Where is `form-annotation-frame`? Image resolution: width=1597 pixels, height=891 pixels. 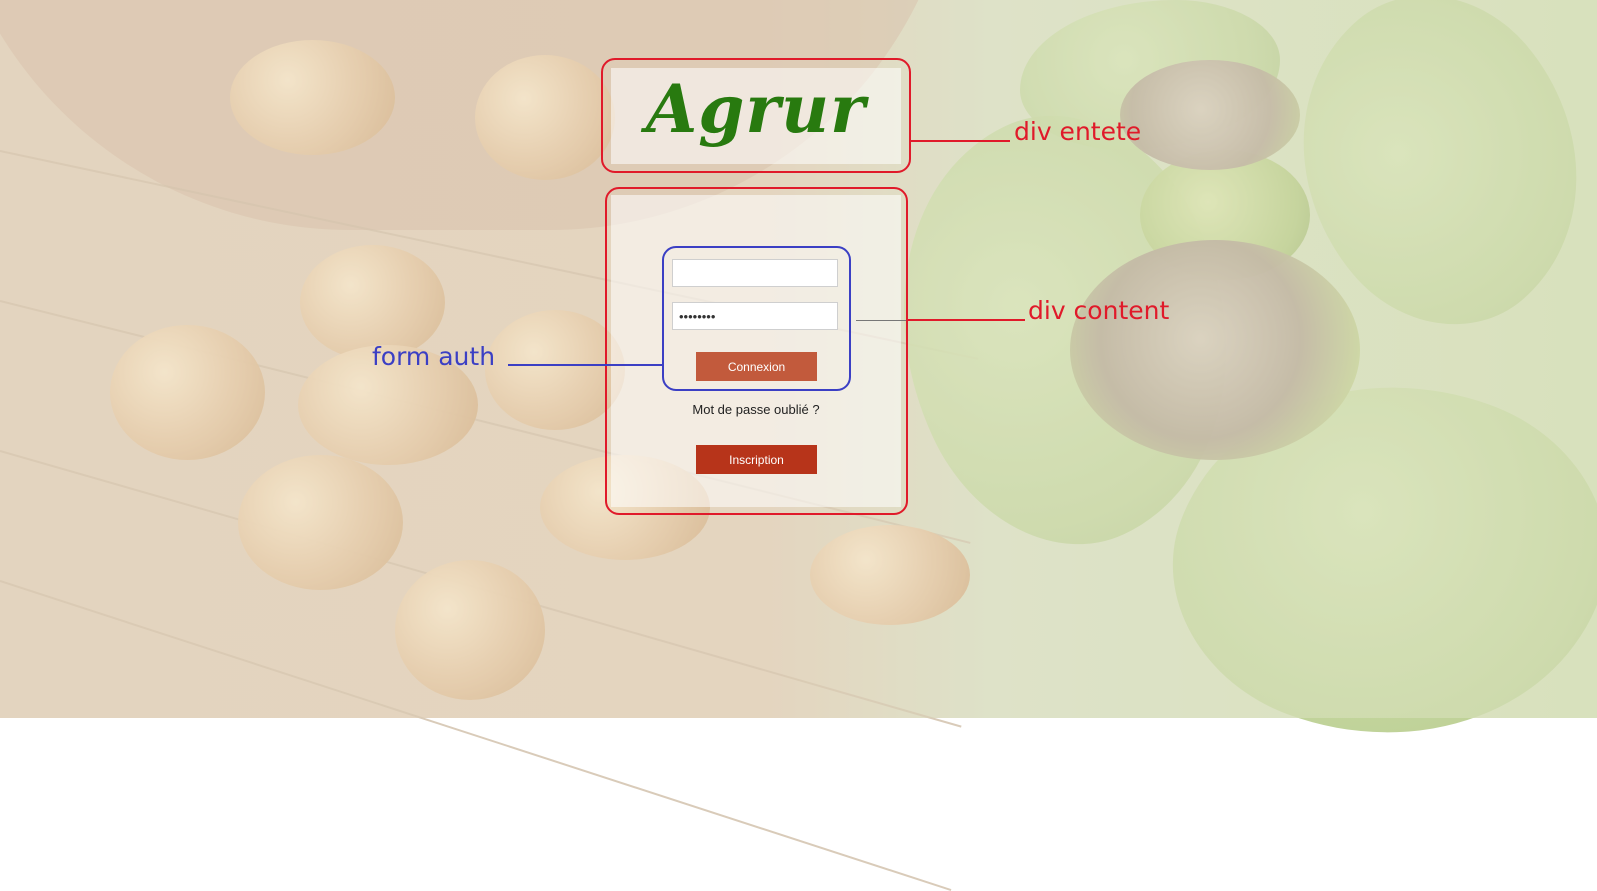 form-annotation-frame is located at coordinates (756, 318).